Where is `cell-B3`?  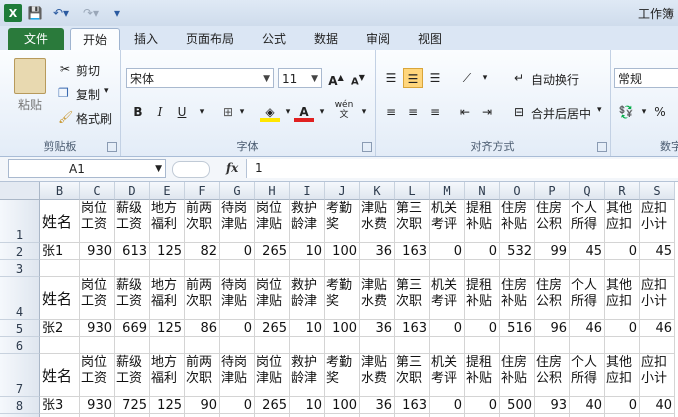 cell-B3 is located at coordinates (60, 268).